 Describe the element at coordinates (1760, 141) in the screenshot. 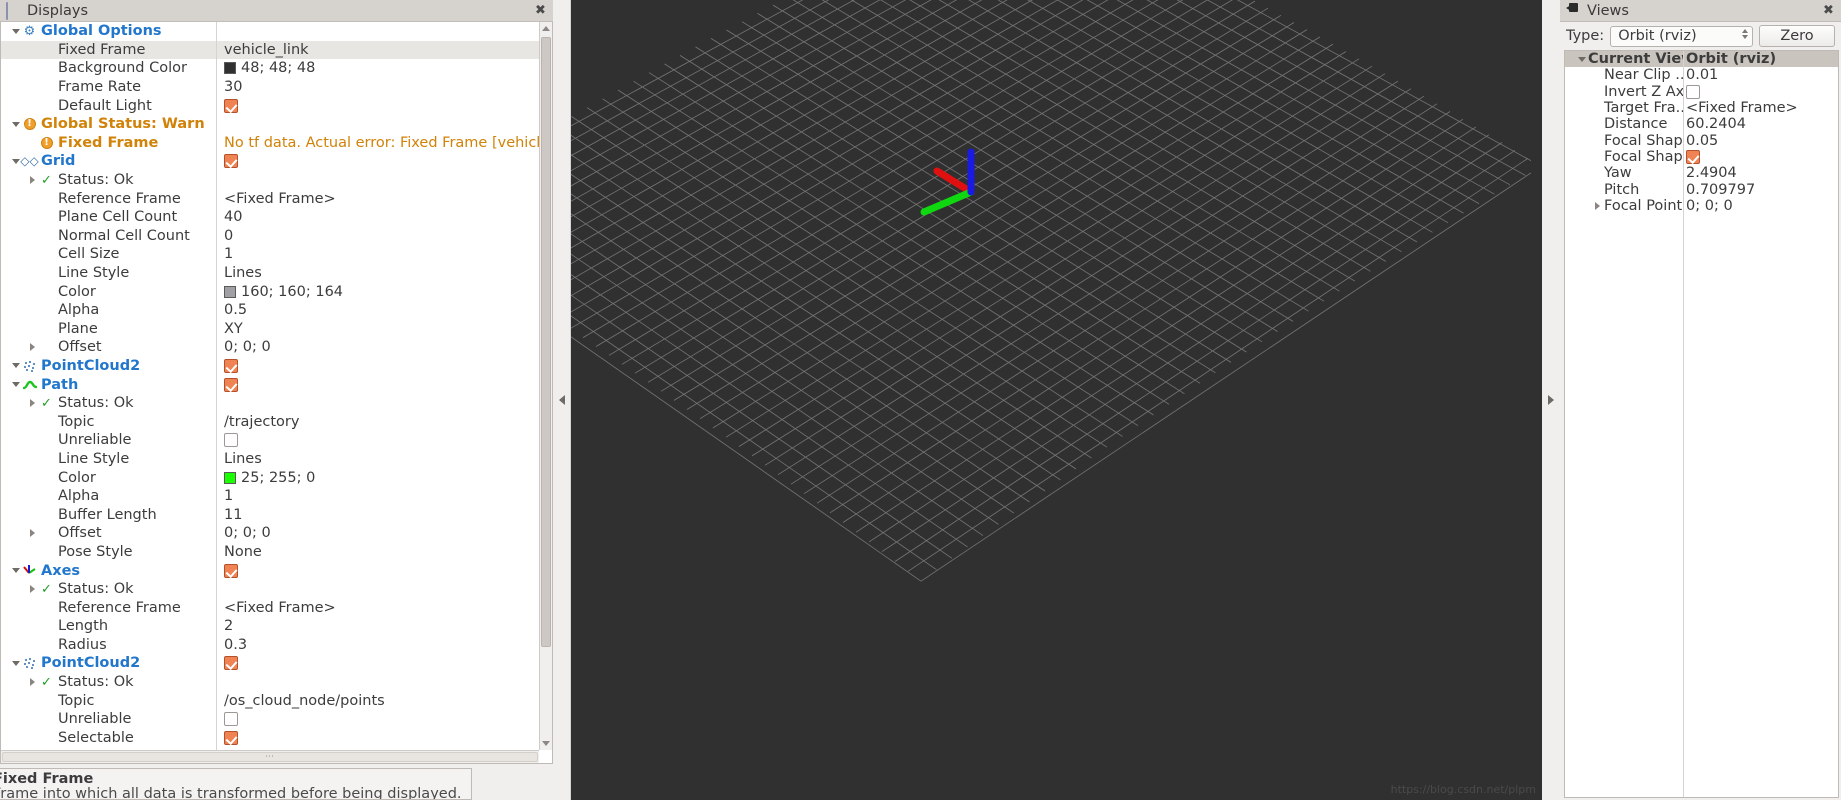

I see `view-property-value-cell: 0.05` at that location.